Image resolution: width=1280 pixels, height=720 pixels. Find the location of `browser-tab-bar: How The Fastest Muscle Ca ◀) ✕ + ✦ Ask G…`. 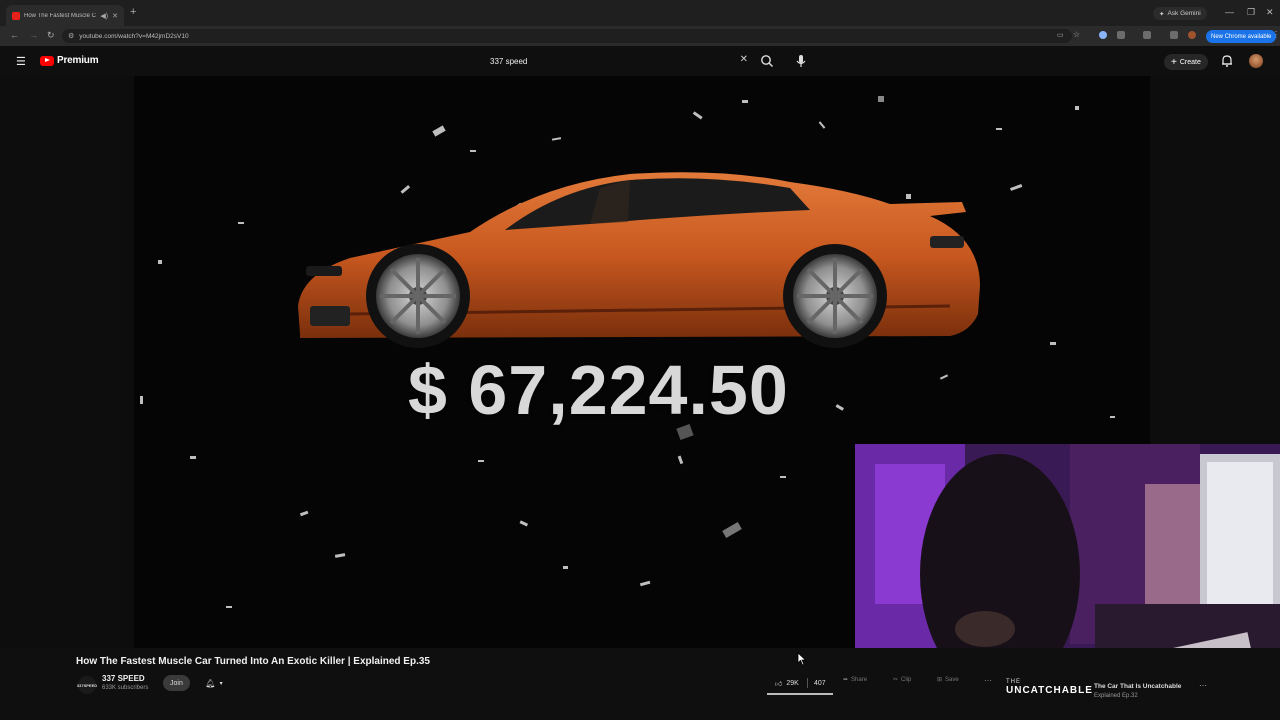

browser-tab-bar: How The Fastest Muscle Ca ◀) ✕ + ✦ Ask G… is located at coordinates (640, 13).